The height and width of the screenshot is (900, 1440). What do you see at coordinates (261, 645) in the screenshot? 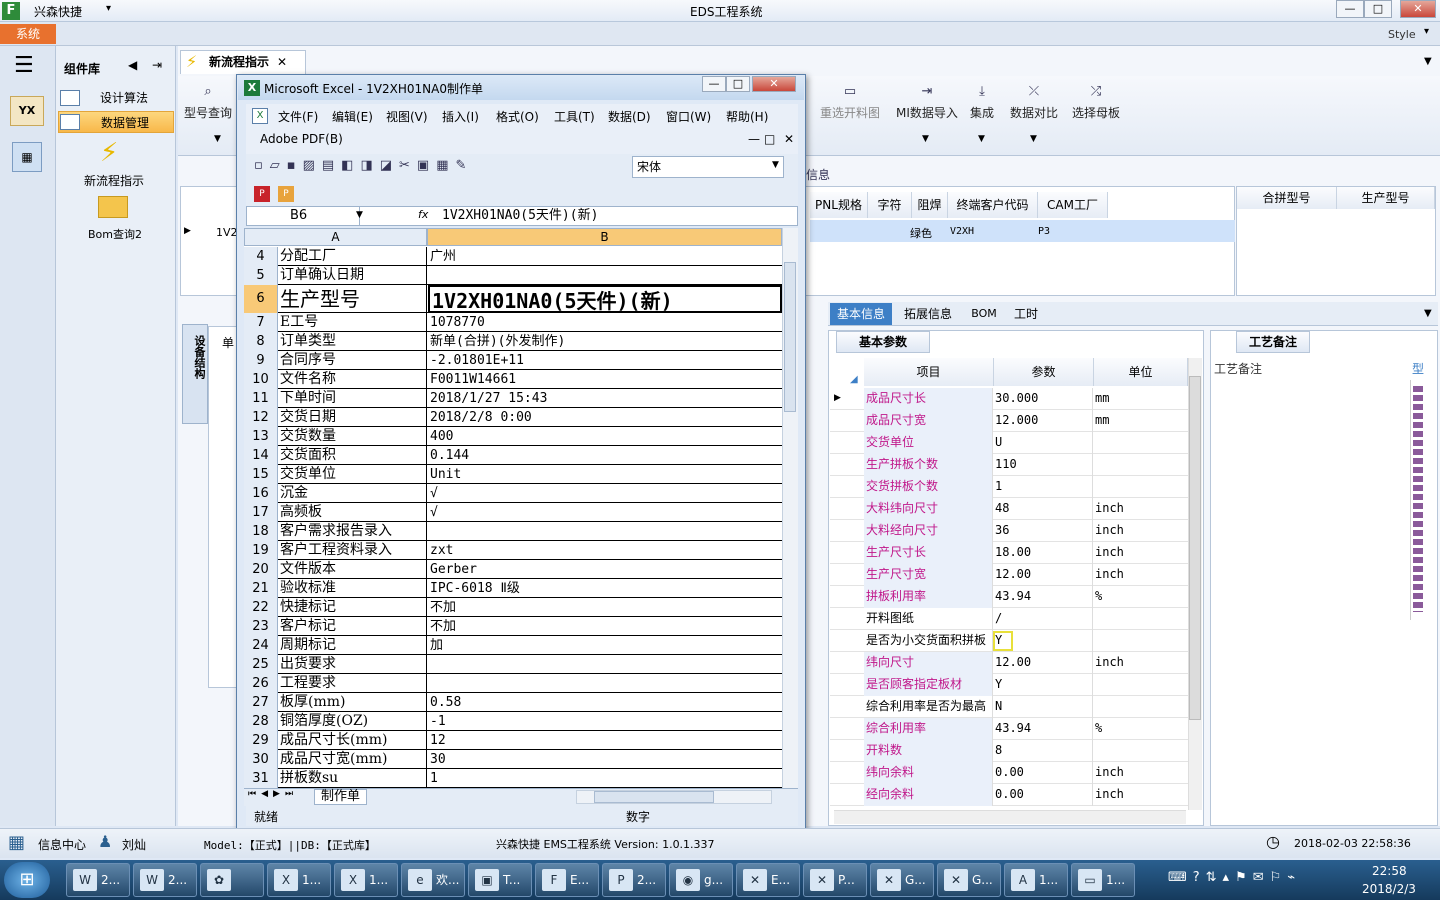
I see `row-number: 24` at bounding box center [261, 645].